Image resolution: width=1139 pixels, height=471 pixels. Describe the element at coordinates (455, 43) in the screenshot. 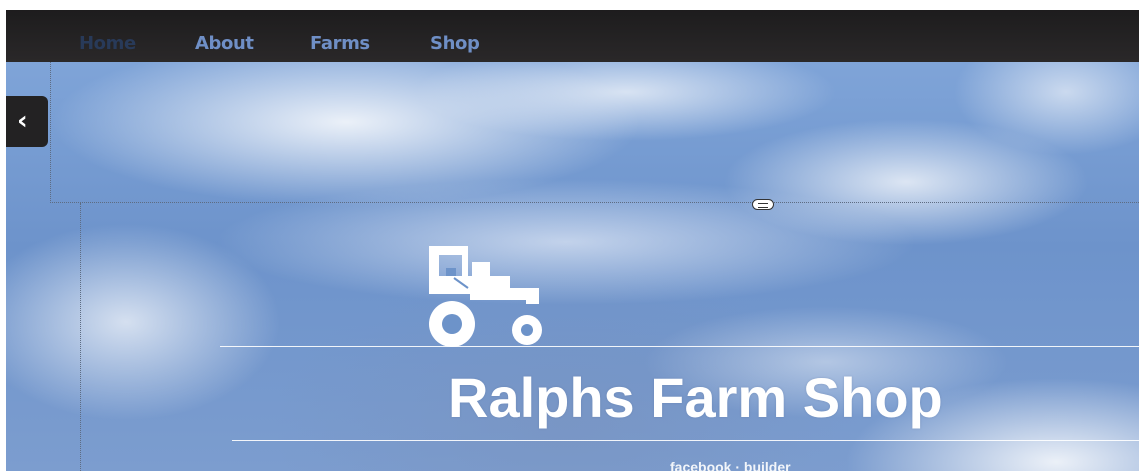

I see `nav-shop-link: Shop` at that location.